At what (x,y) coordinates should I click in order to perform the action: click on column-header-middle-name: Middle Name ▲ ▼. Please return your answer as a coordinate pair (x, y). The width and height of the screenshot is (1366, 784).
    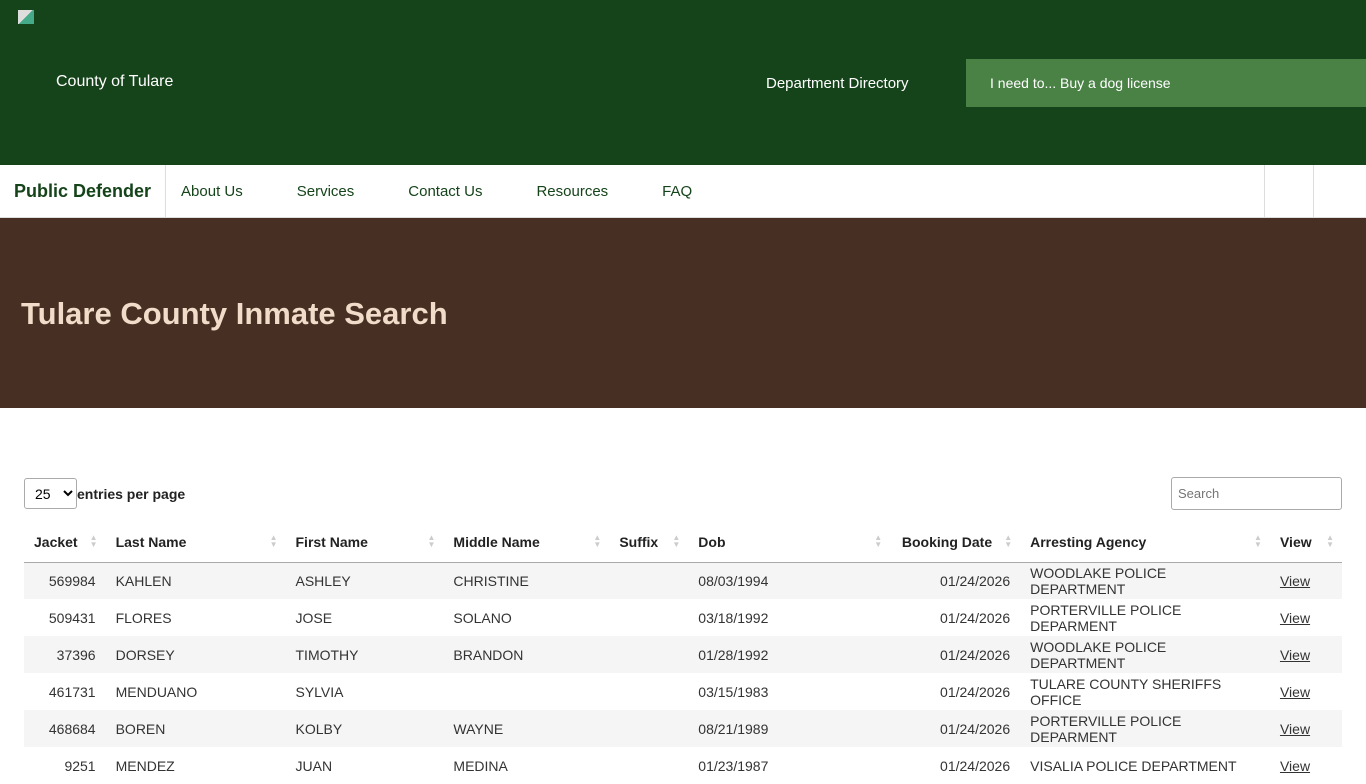
    Looking at the image, I should click on (526, 542).